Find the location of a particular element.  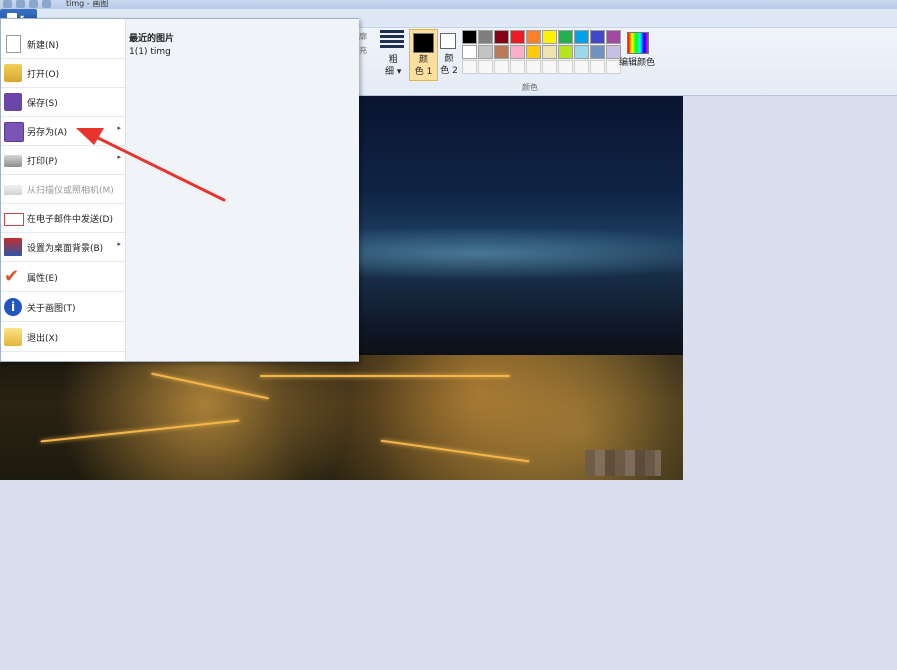

annotation-arrow-head is located at coordinates (90, 136).